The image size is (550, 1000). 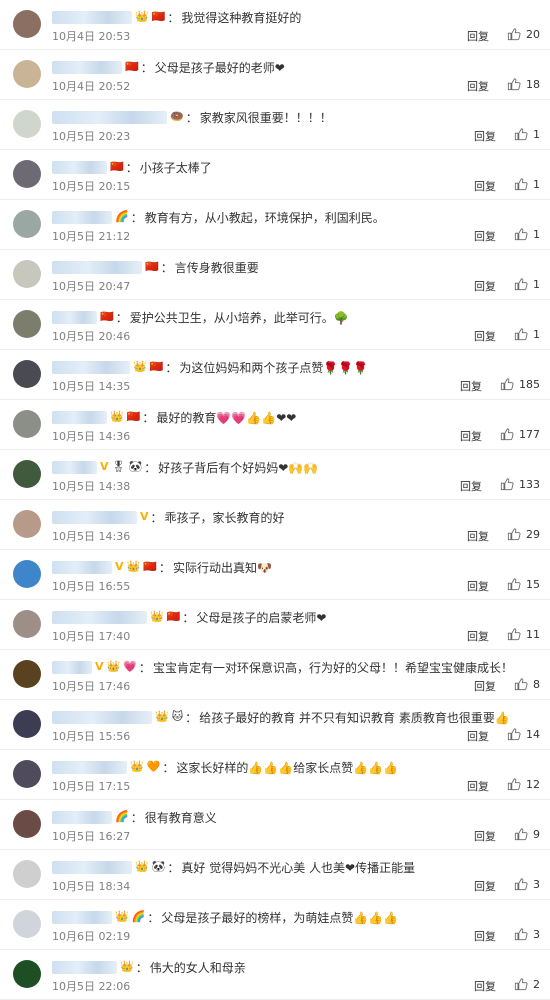 I want to click on like-count: 14, so click(x=533, y=734).